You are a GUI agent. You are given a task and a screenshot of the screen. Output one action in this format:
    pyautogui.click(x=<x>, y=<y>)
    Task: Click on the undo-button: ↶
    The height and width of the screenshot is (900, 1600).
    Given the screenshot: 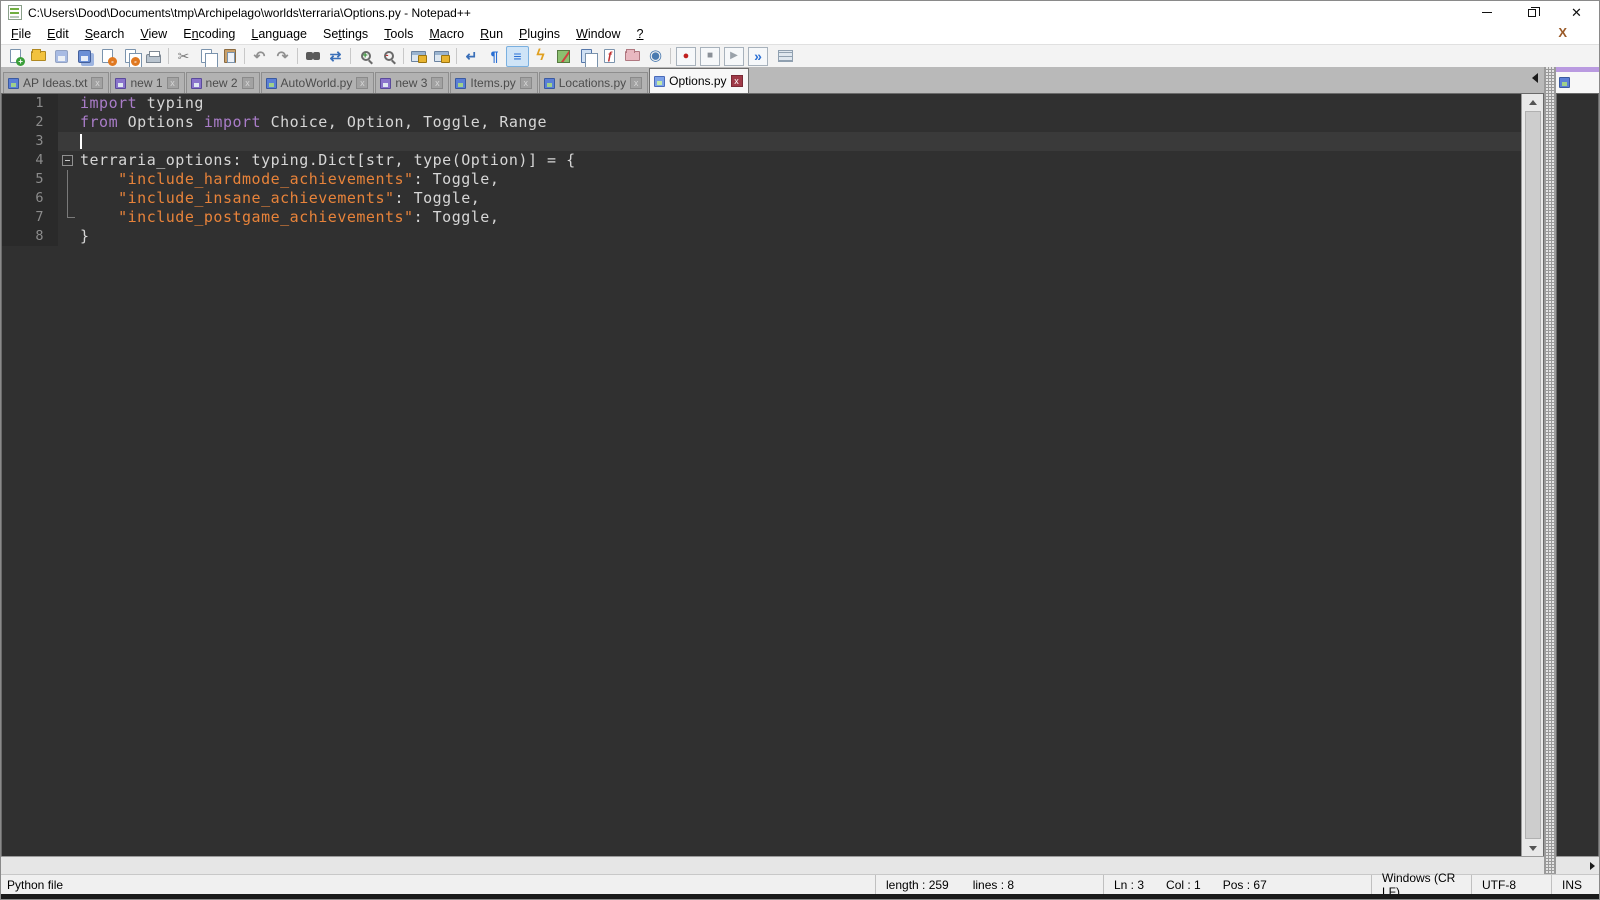 What is the action you would take?
    pyautogui.click(x=259, y=56)
    